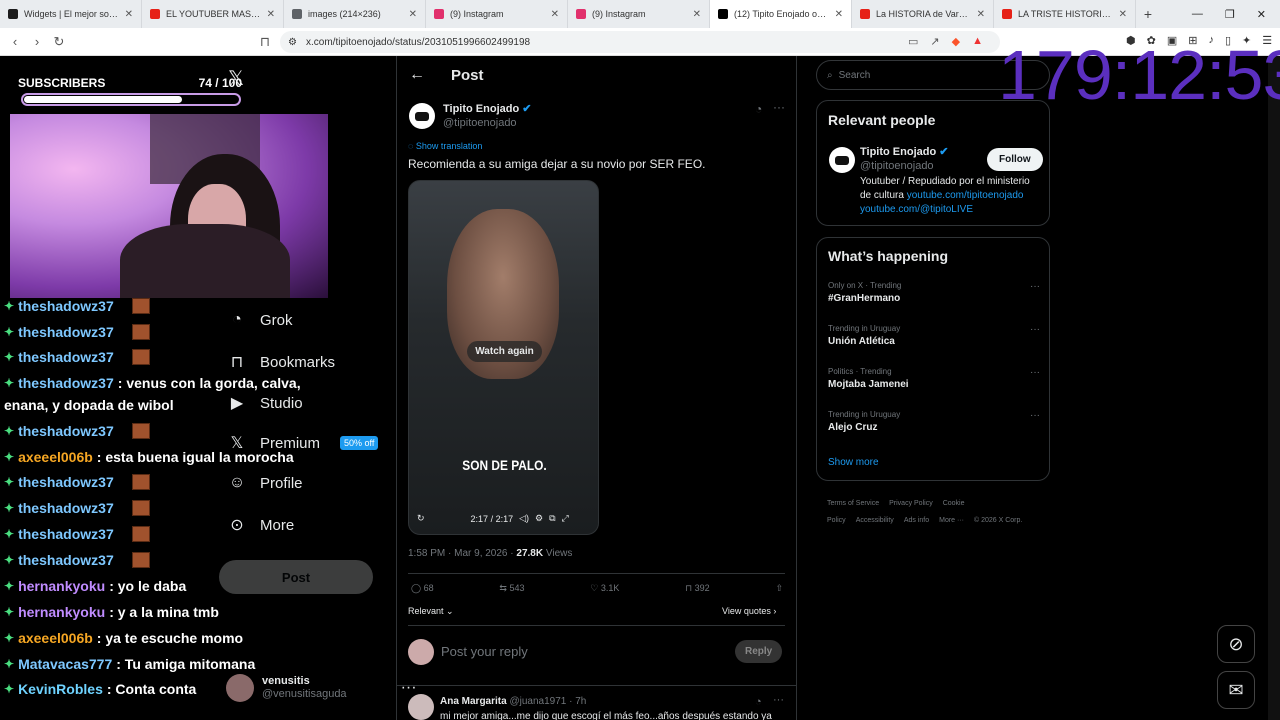  What do you see at coordinates (1261, 14) in the screenshot?
I see `close-window-icon: ✕` at bounding box center [1261, 14].